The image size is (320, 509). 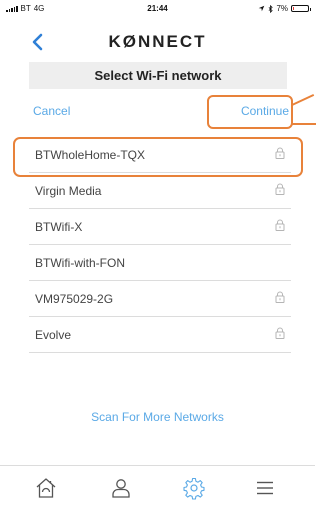 What do you see at coordinates (157, 417) in the screenshot?
I see `scan-networks-button: Scan For More Networks` at bounding box center [157, 417].